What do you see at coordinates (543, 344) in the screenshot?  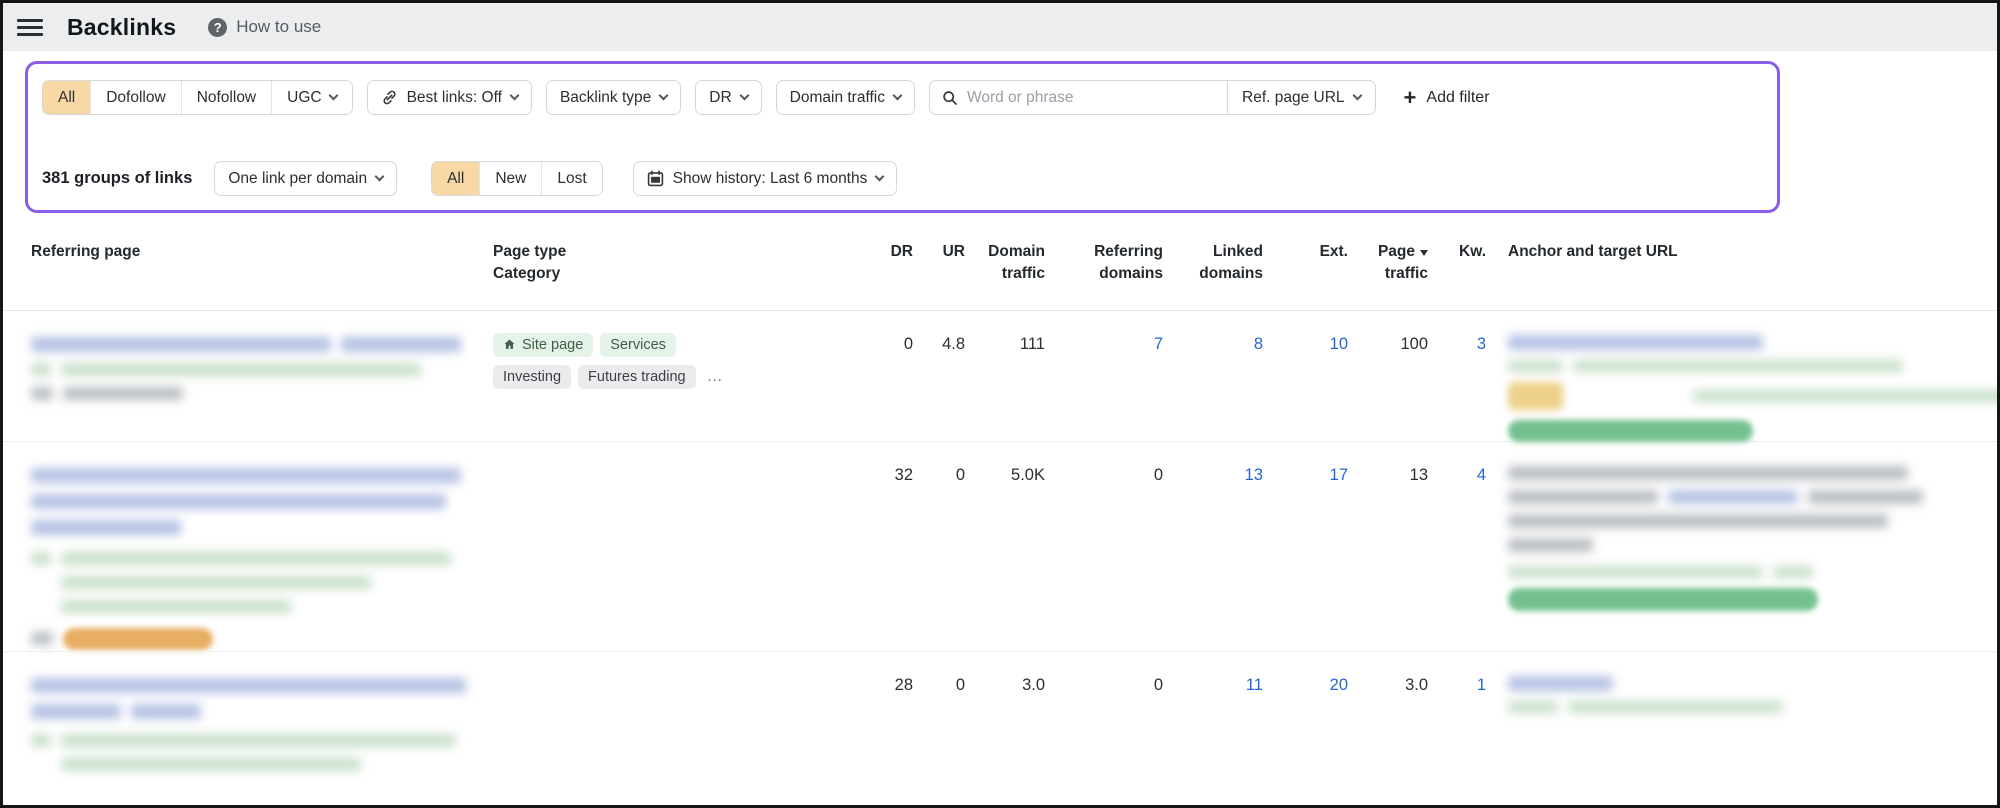 I see `page-type-badge: Site page` at bounding box center [543, 344].